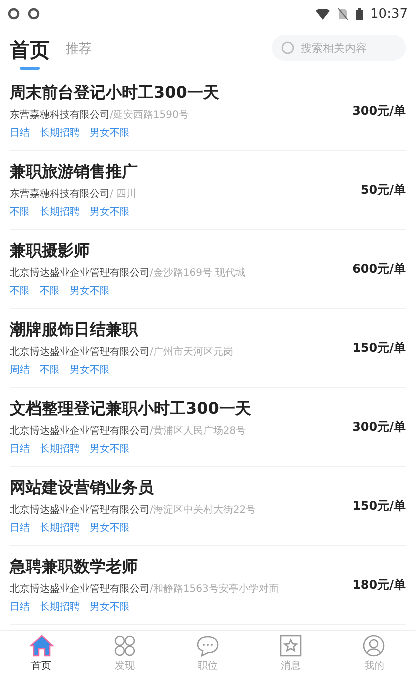 The height and width of the screenshot is (677, 416). I want to click on chat-icon, so click(207, 646).